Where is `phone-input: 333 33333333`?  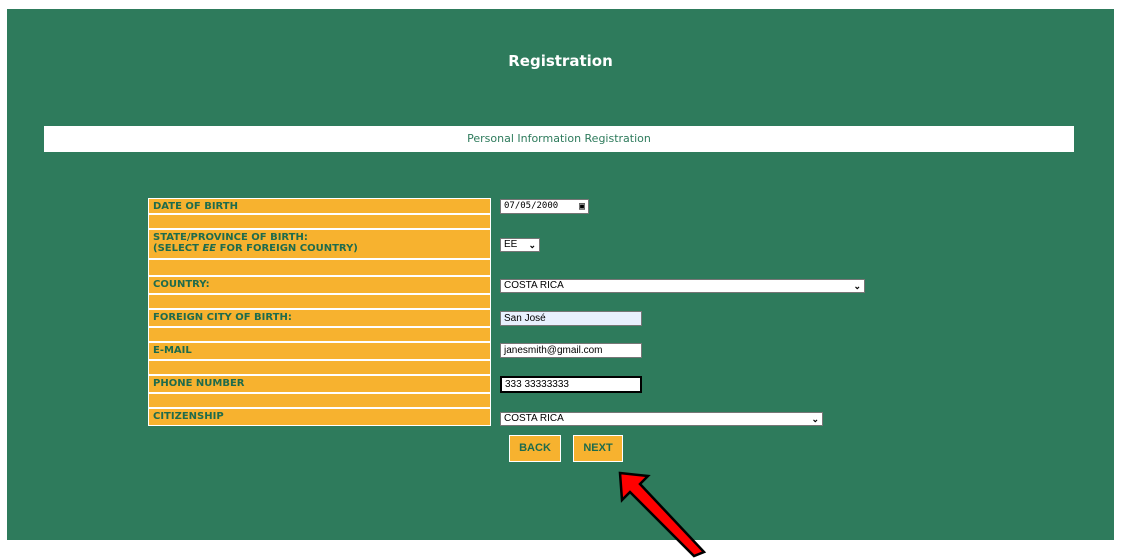
phone-input: 333 33333333 is located at coordinates (571, 384).